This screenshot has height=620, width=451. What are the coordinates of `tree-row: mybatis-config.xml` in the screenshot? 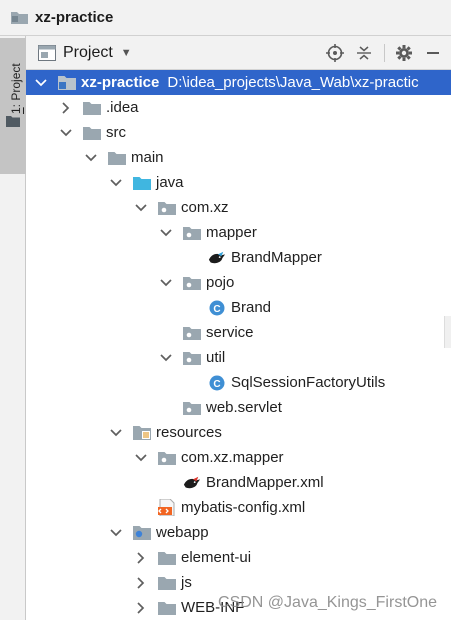 It's located at (238, 507).